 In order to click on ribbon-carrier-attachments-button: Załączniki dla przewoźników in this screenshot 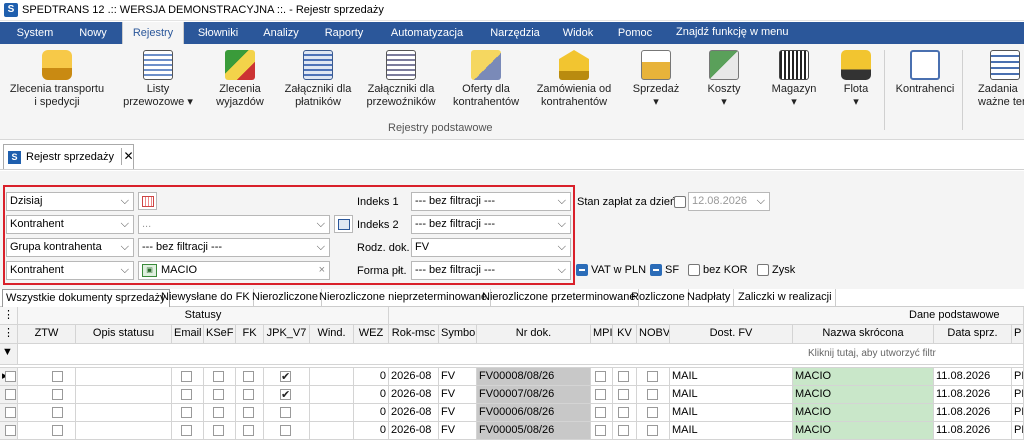, I will do `click(401, 78)`.